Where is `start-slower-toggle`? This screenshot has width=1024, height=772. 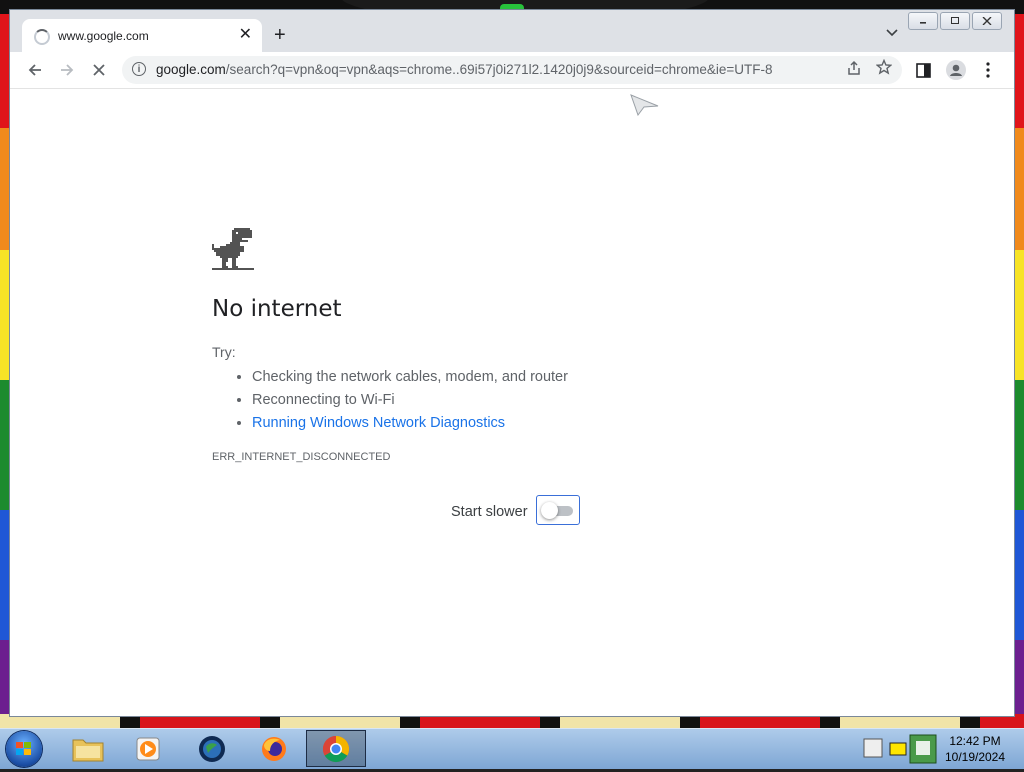 start-slower-toggle is located at coordinates (558, 510).